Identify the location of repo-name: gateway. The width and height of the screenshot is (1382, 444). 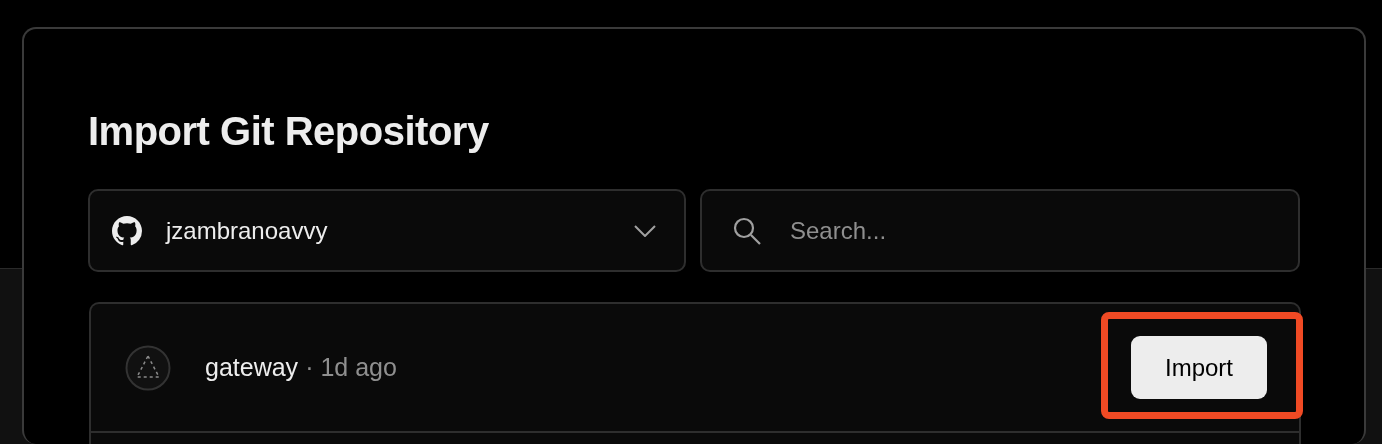
(252, 367).